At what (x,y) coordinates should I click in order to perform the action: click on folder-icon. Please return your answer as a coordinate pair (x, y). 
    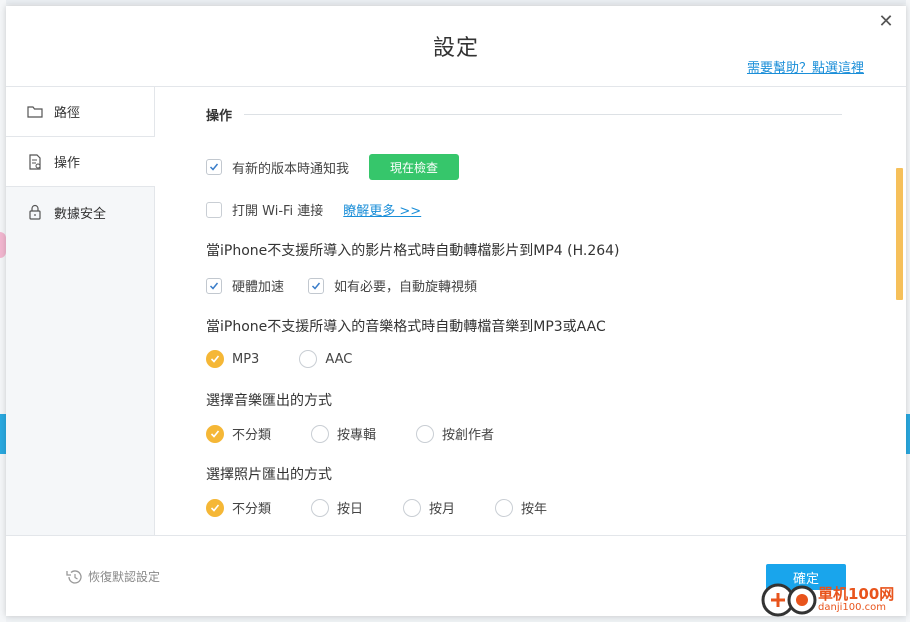
    Looking at the image, I should click on (35, 112).